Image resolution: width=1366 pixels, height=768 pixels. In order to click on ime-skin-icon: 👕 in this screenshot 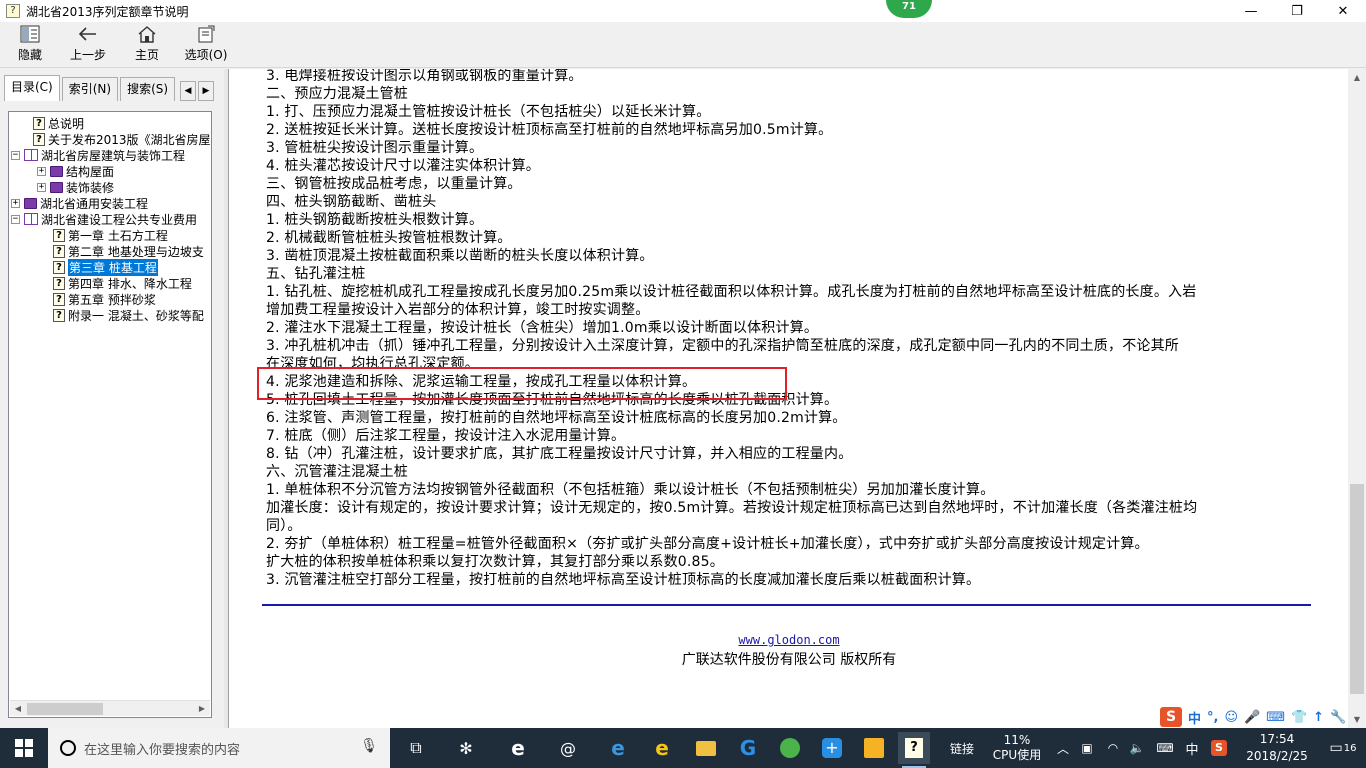, I will do `click(1299, 717)`.